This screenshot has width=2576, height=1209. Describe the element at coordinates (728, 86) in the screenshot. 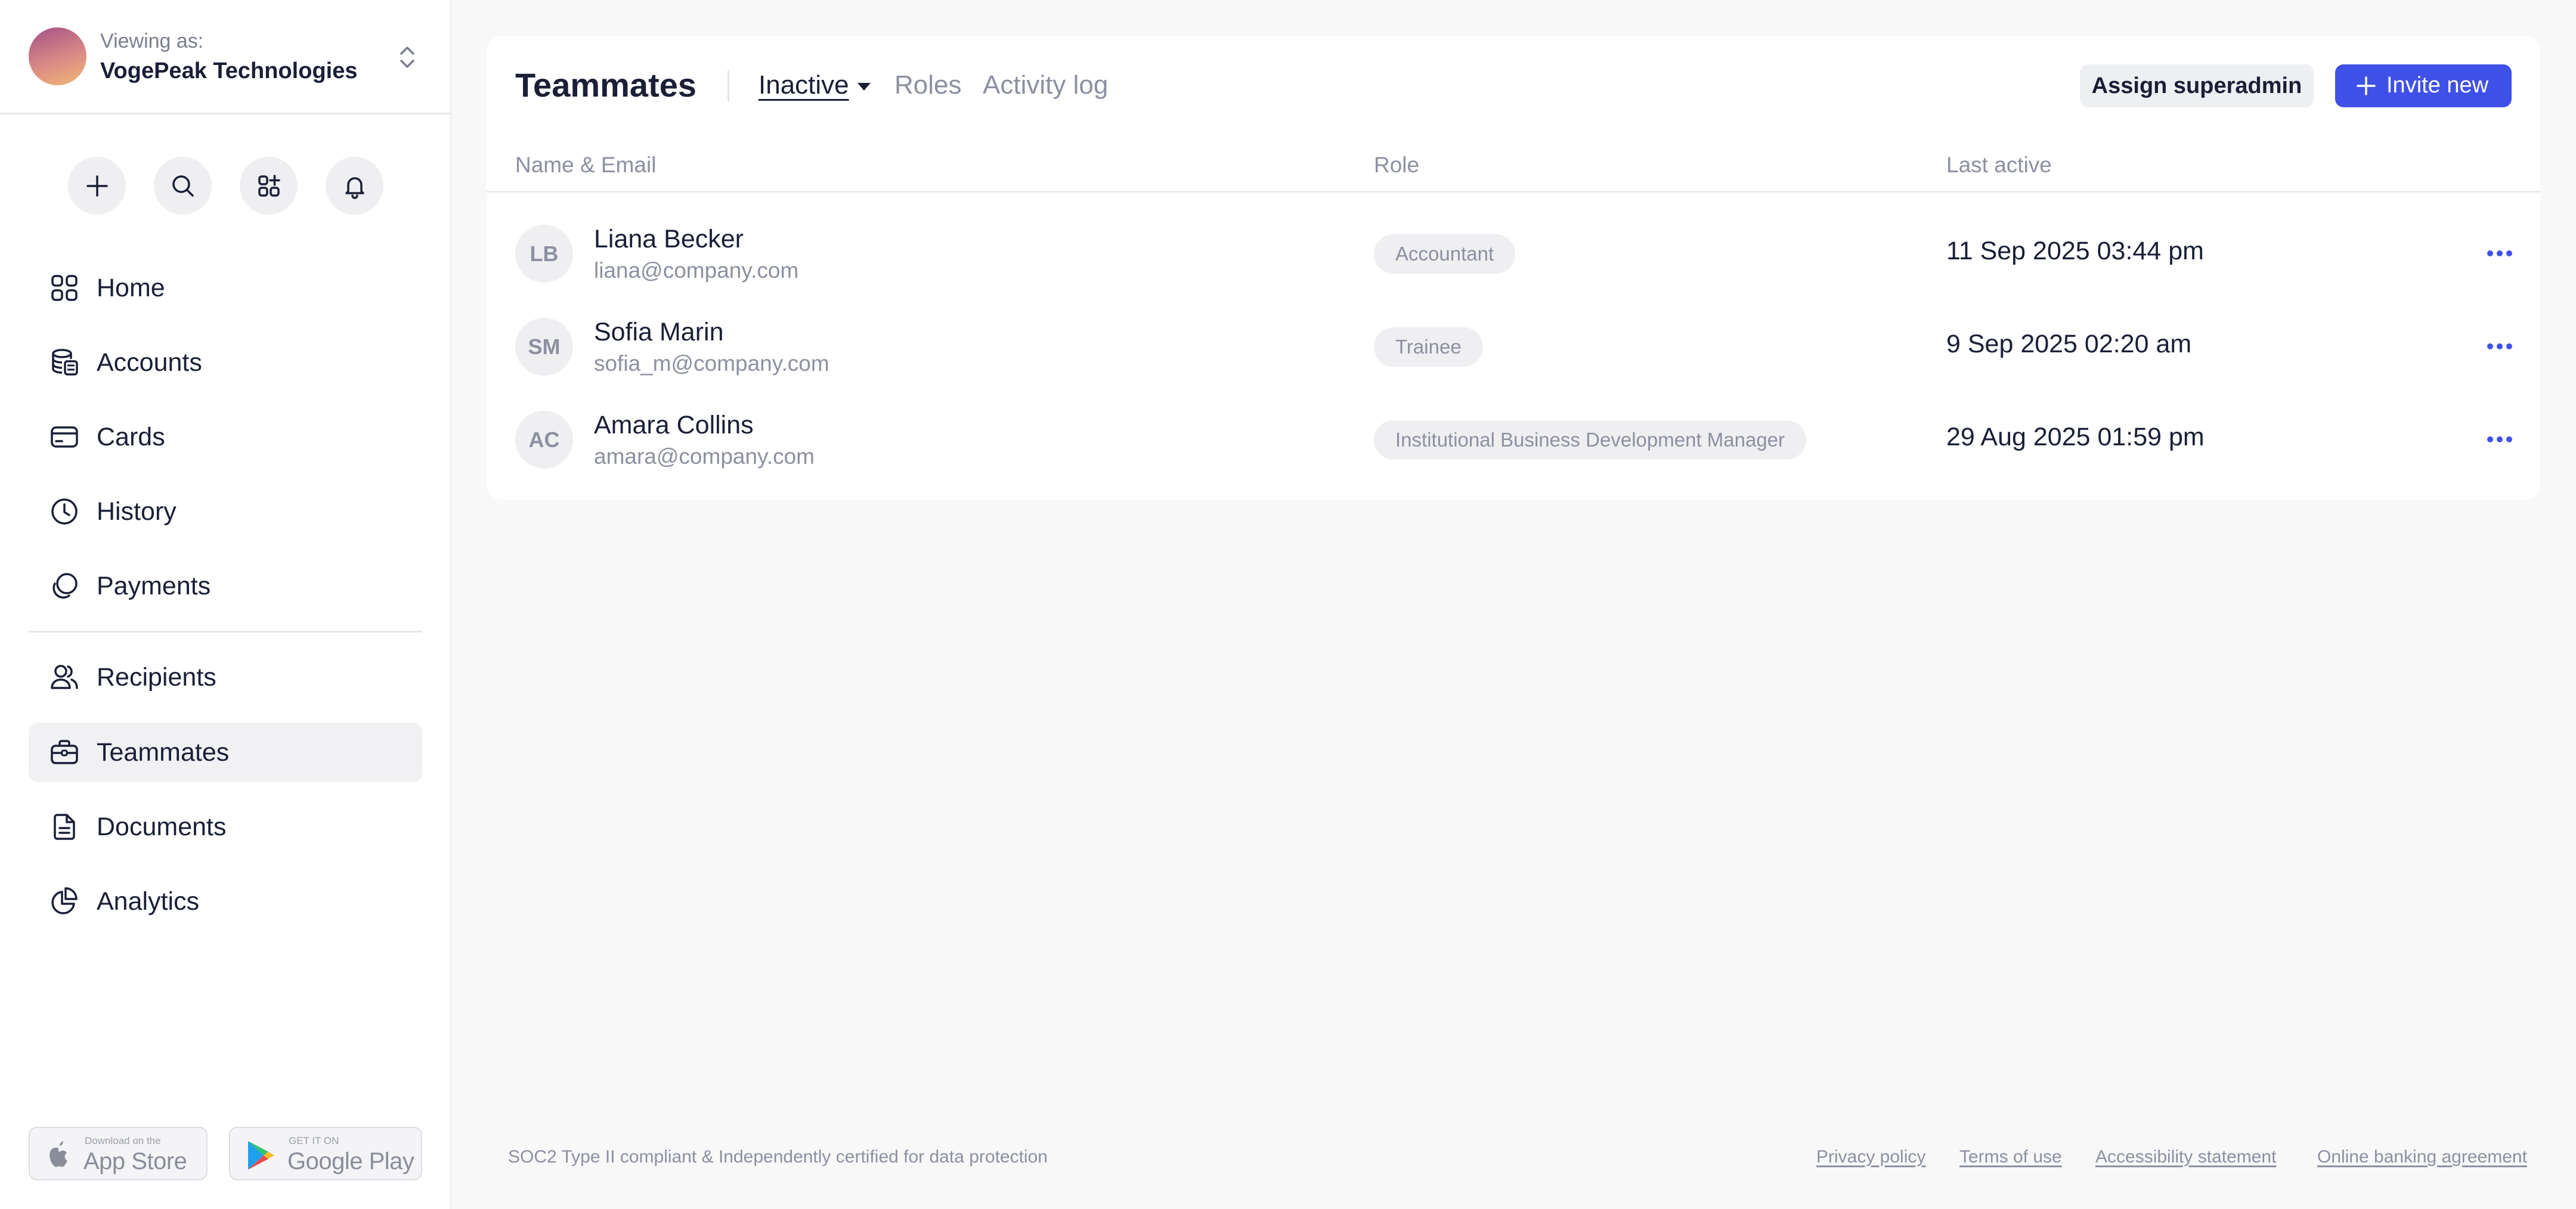

I see `title-separator` at that location.